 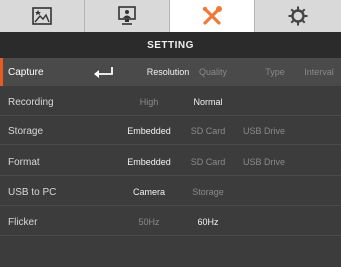 I want to click on tab-presentation, so click(x=127, y=16).